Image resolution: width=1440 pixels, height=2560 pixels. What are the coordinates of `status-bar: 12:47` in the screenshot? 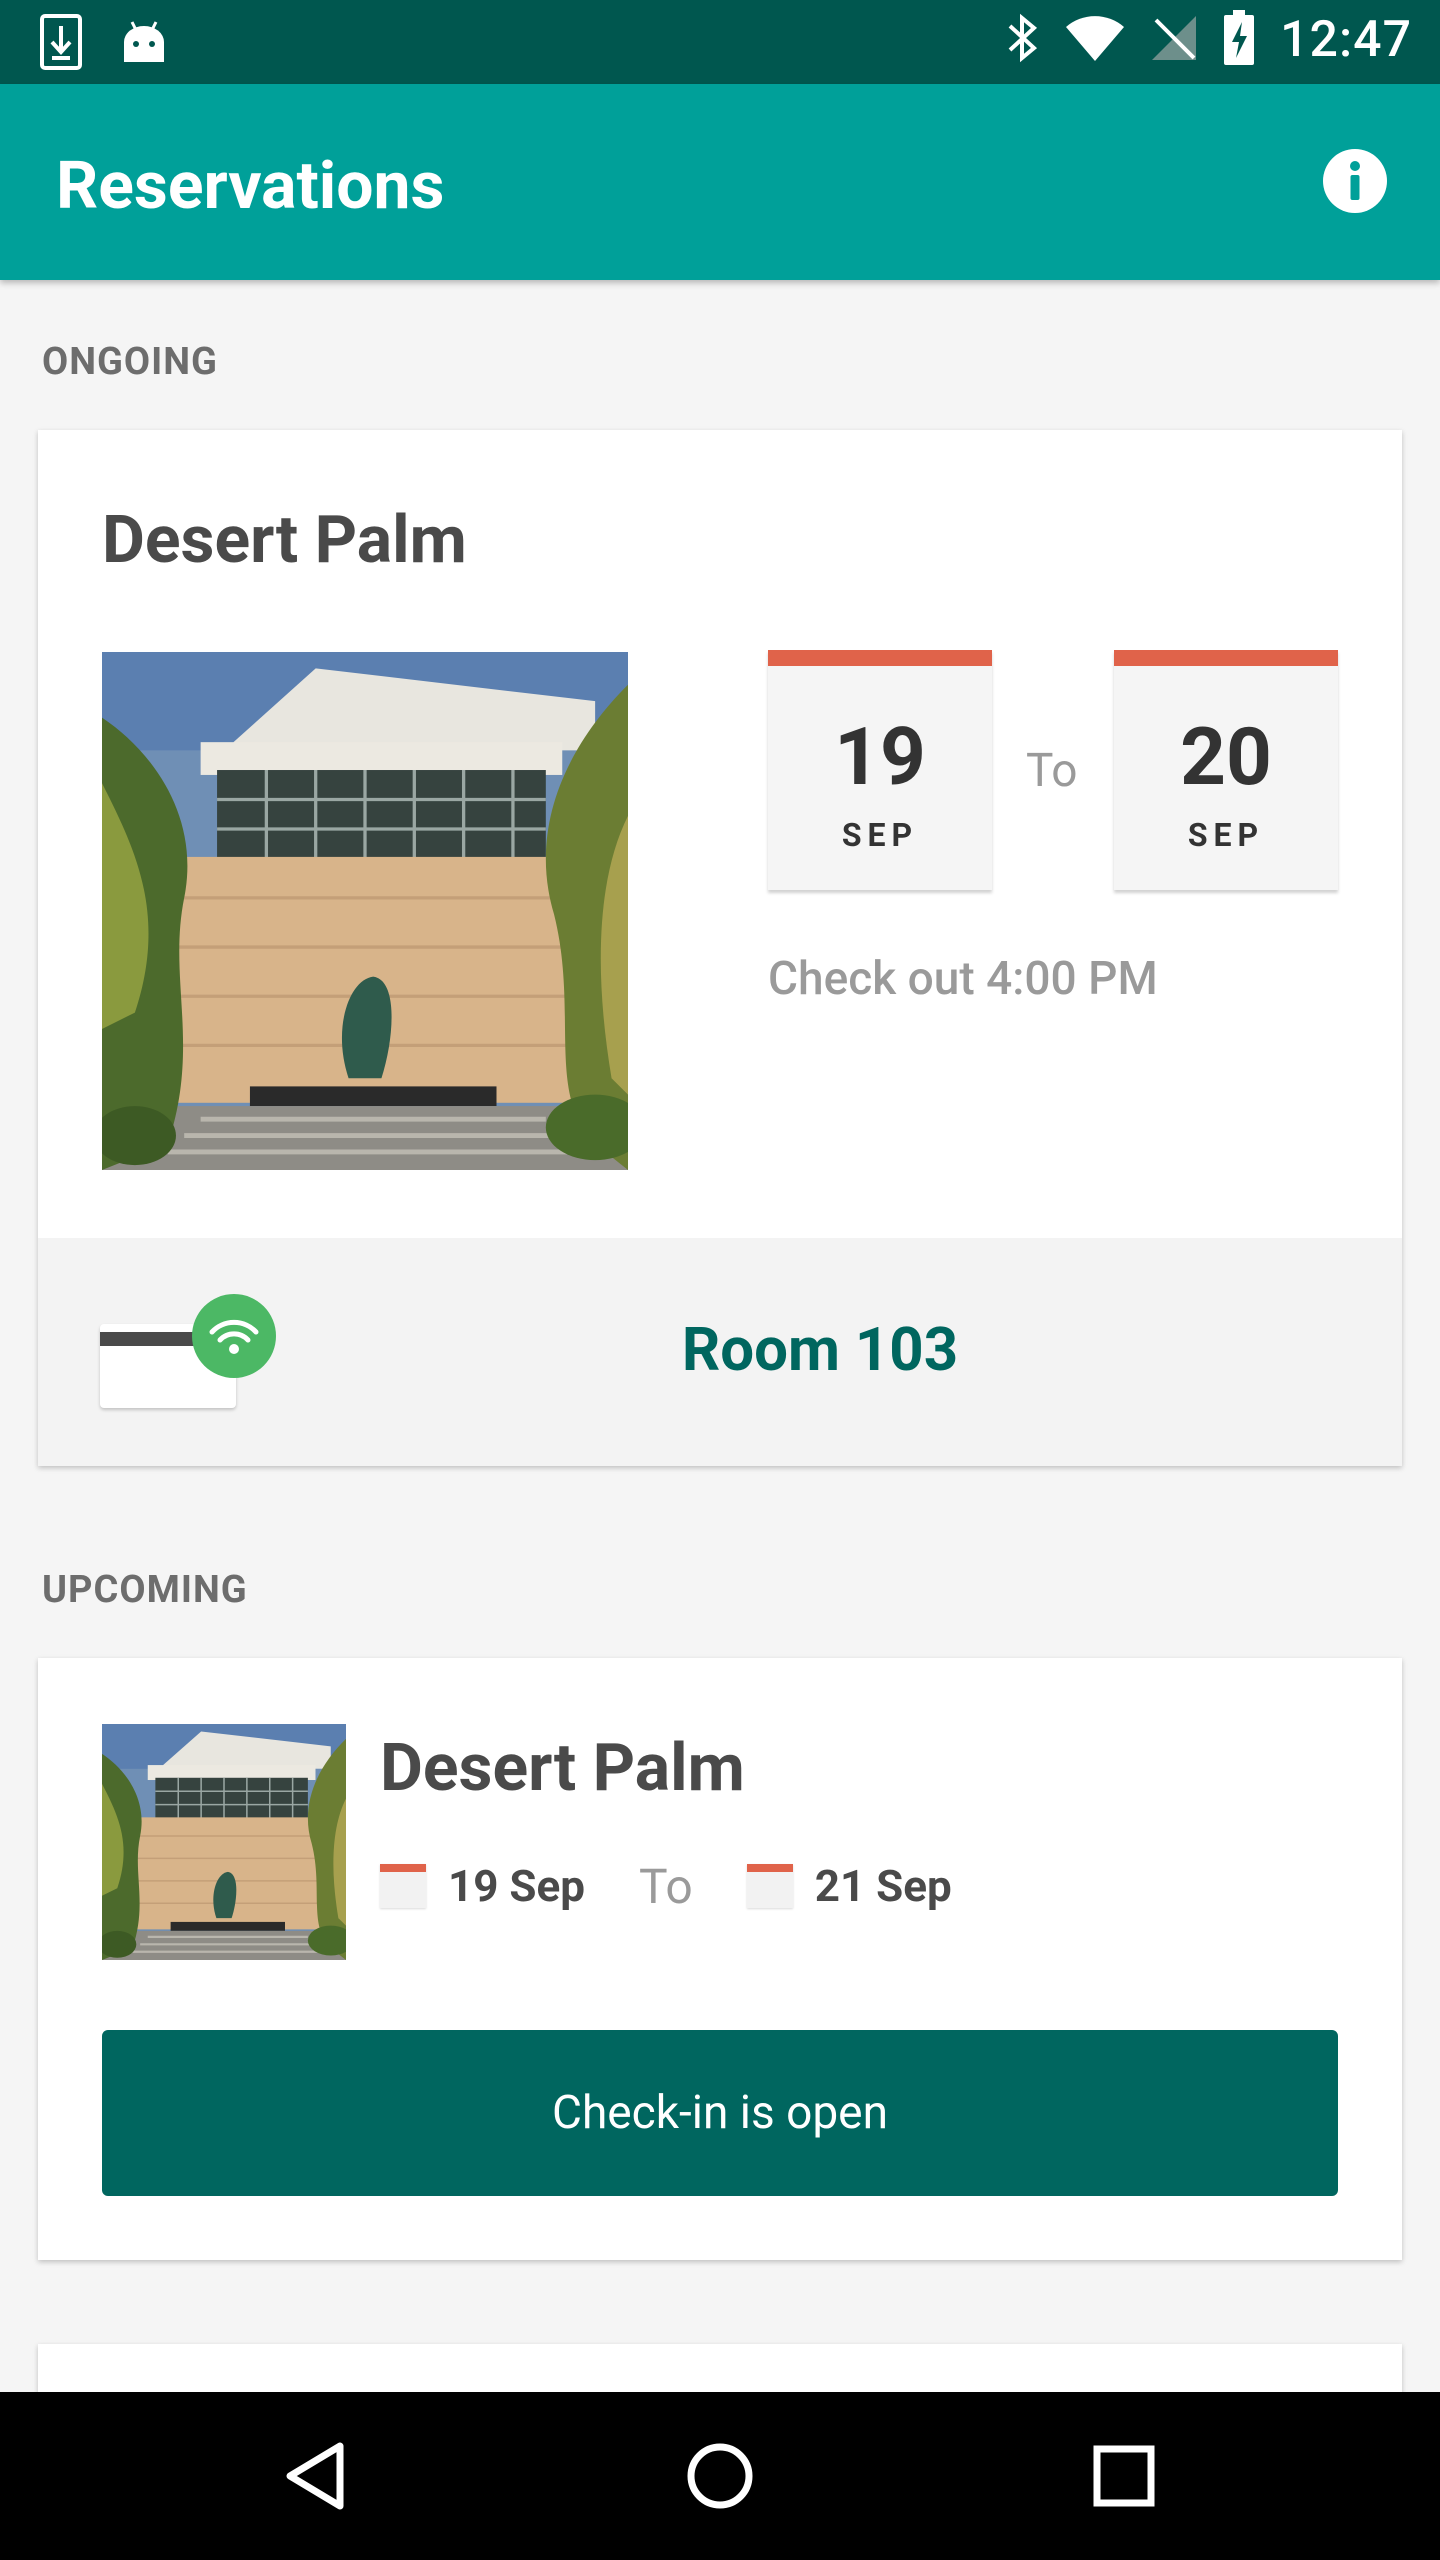 It's located at (720, 42).